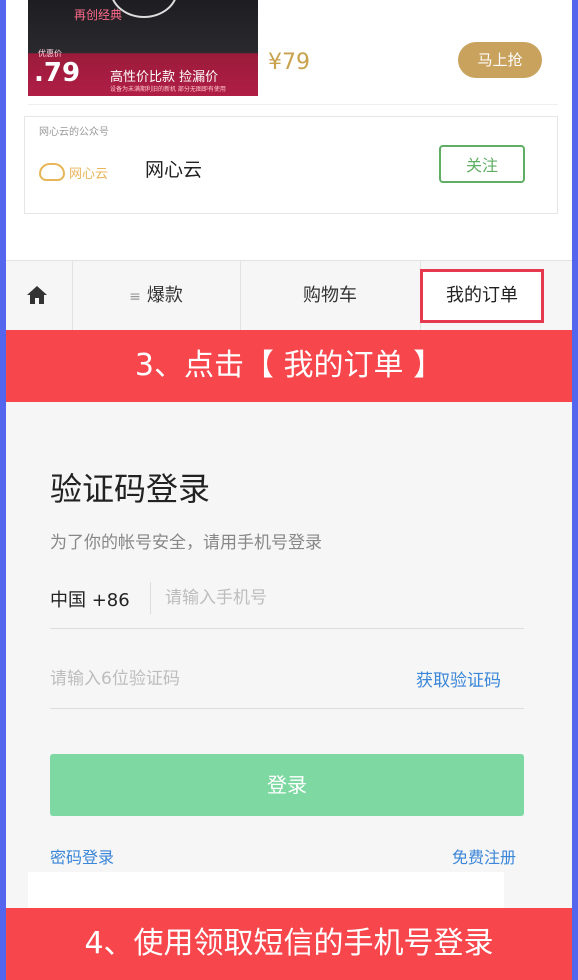 The image size is (578, 980). What do you see at coordinates (287, 785) in the screenshot?
I see `login-button: 登录` at bounding box center [287, 785].